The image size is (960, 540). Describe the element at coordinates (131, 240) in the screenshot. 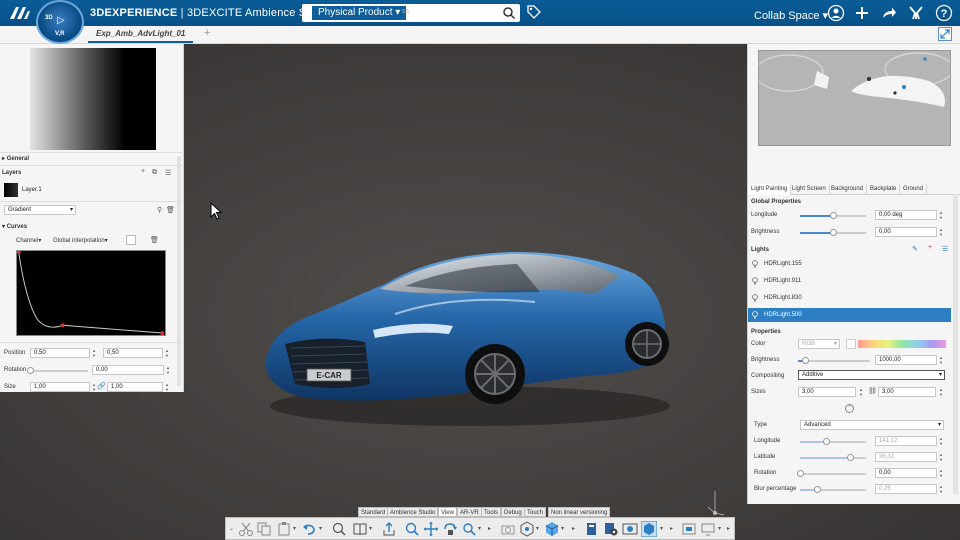

I see `color-swatch` at that location.